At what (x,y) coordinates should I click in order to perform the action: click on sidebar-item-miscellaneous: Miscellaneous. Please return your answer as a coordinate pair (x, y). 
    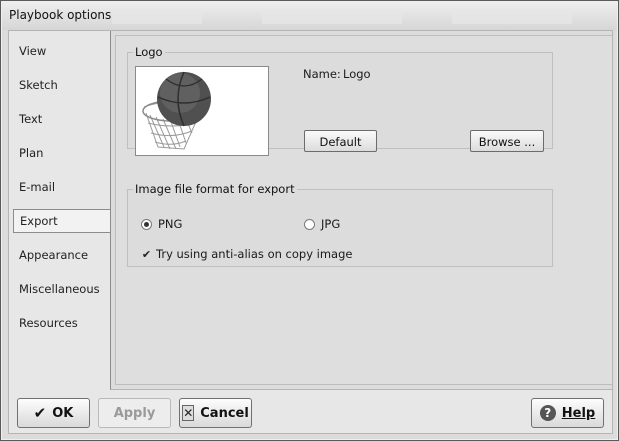
    Looking at the image, I should click on (60, 289).